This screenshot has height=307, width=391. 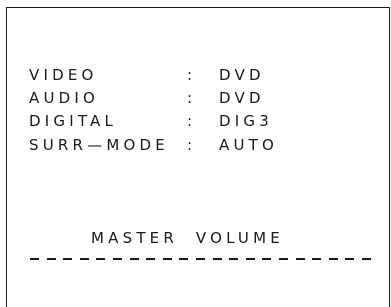 What do you see at coordinates (145, 98) in the screenshot?
I see `osd-row-audio: AUDIO : DVD` at bounding box center [145, 98].